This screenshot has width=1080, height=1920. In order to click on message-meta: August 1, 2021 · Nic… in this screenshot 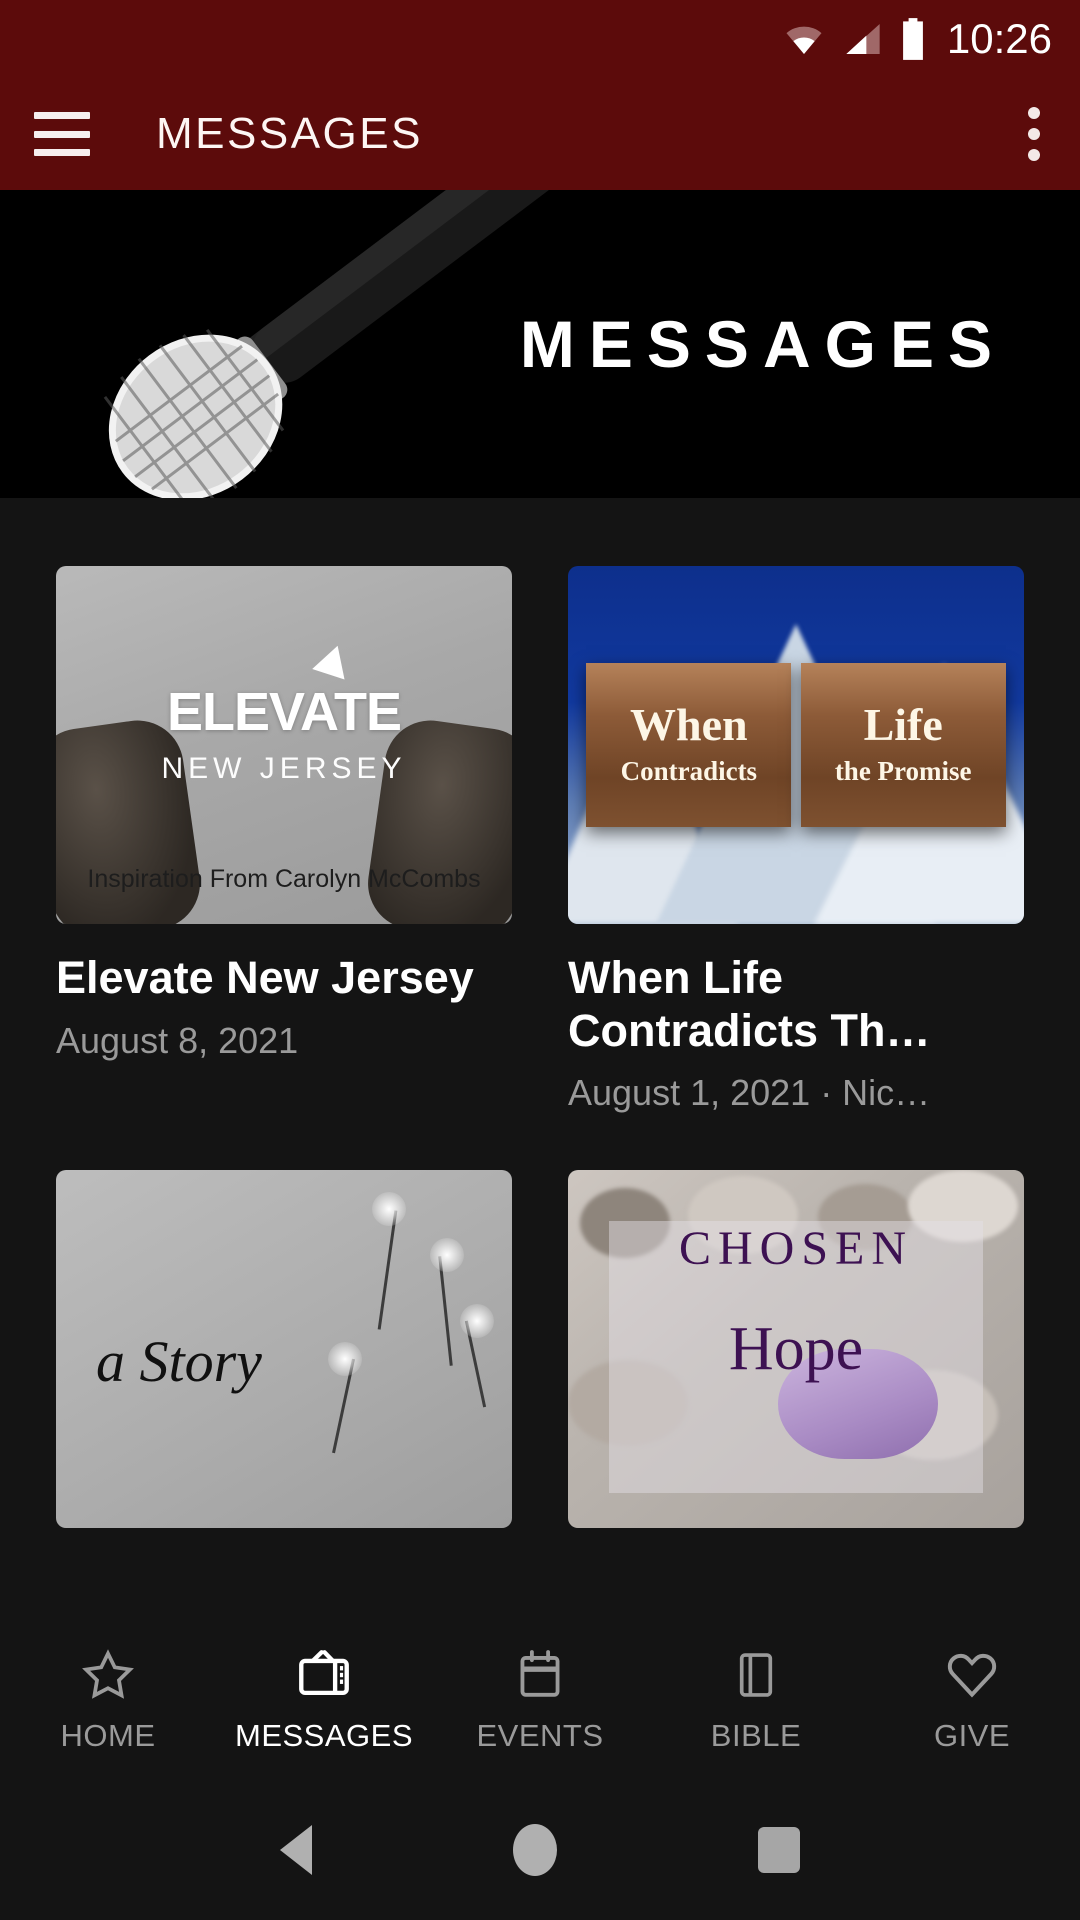, I will do `click(749, 1093)`.